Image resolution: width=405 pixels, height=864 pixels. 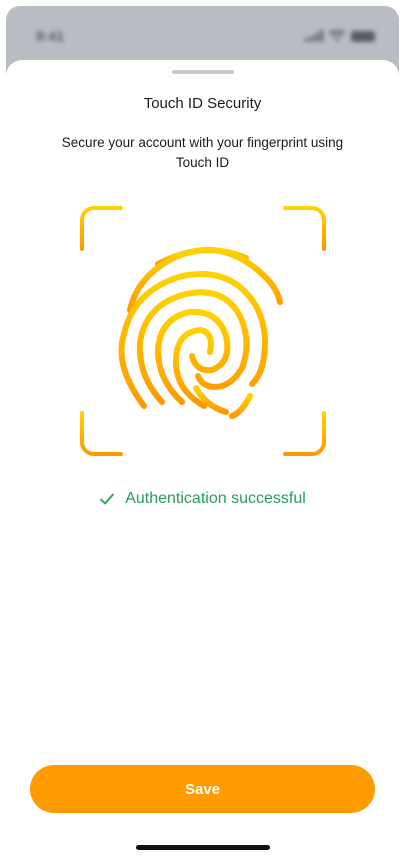 I want to click on battery-icon, so click(x=363, y=36).